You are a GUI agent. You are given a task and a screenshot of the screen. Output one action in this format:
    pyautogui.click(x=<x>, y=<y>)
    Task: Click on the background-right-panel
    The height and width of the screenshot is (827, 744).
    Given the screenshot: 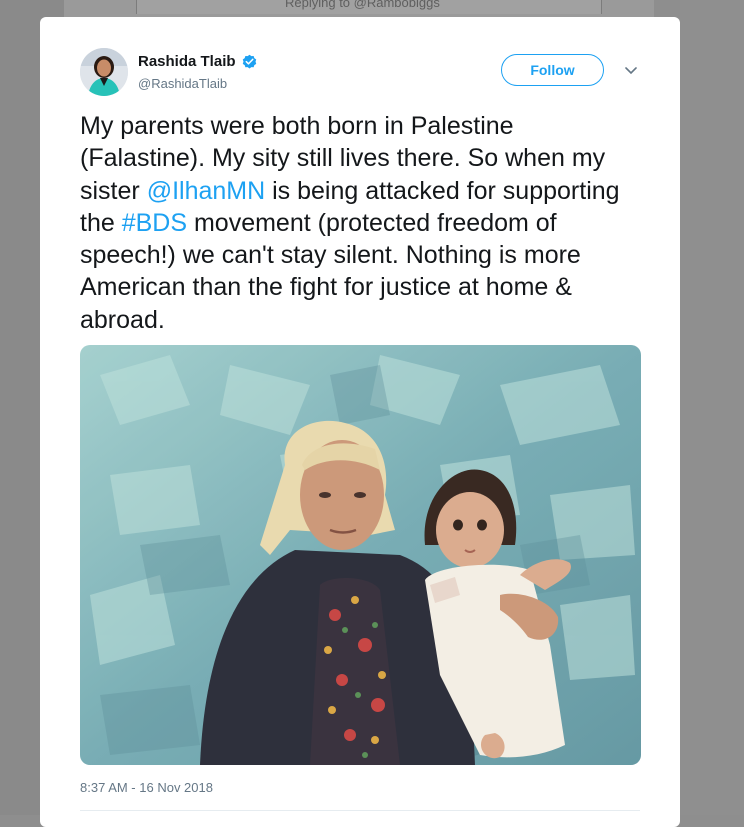 What is the action you would take?
    pyautogui.click(x=712, y=407)
    